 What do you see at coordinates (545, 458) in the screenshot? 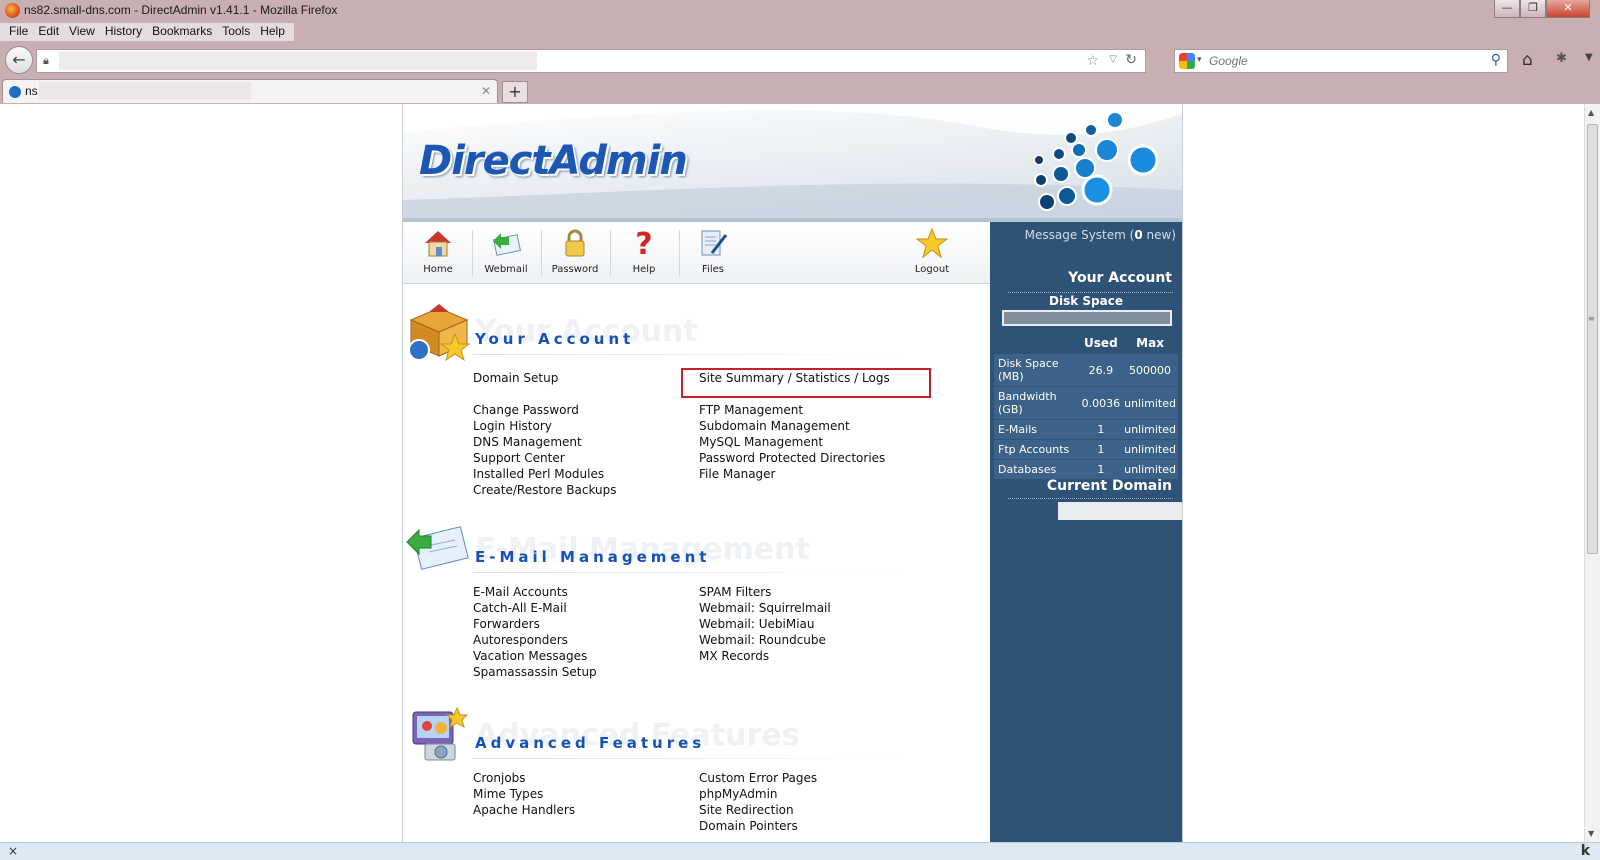
I see `link-support-center: Support Center` at bounding box center [545, 458].